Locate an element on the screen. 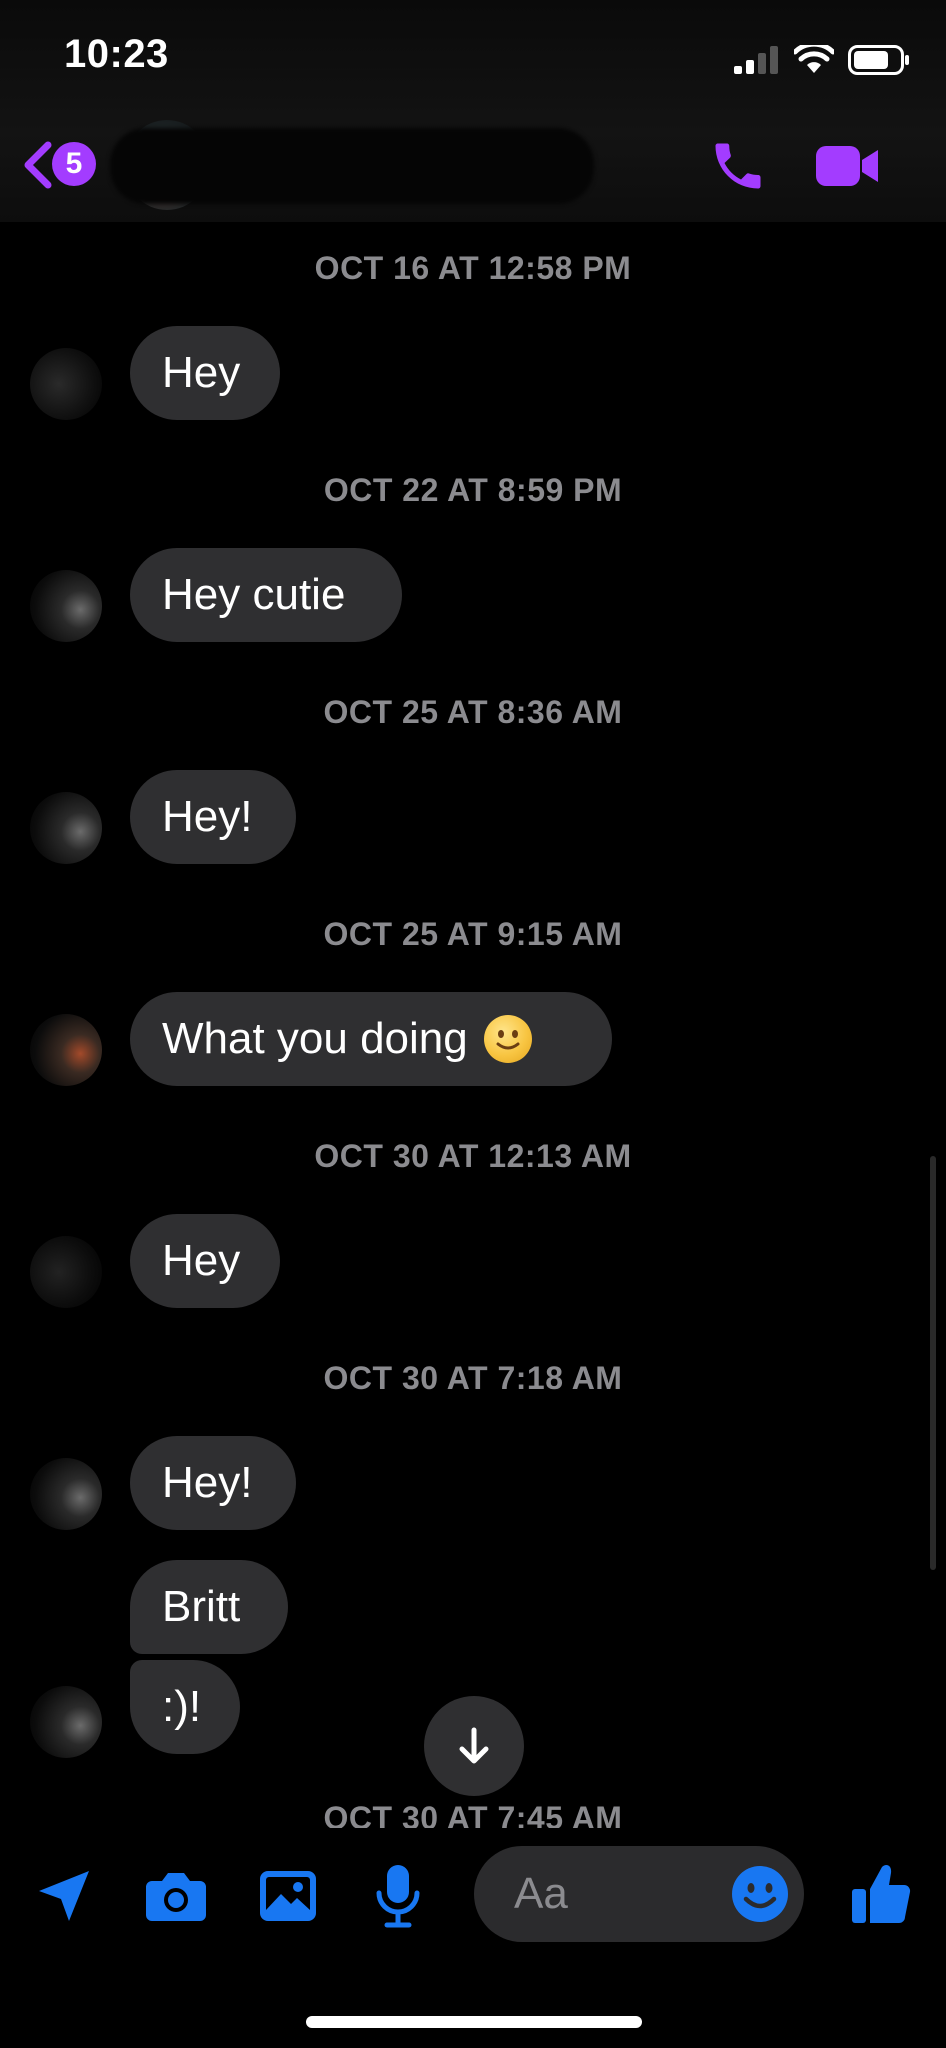  phone-icon is located at coordinates (738, 166).